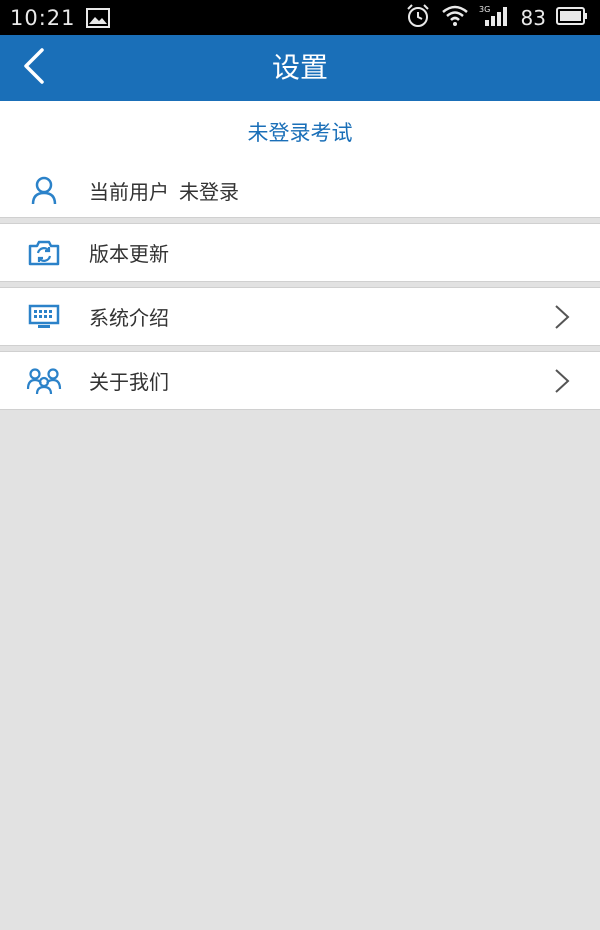 The width and height of the screenshot is (600, 930). I want to click on current-user-label: 当前用户 未登录, so click(164, 190).